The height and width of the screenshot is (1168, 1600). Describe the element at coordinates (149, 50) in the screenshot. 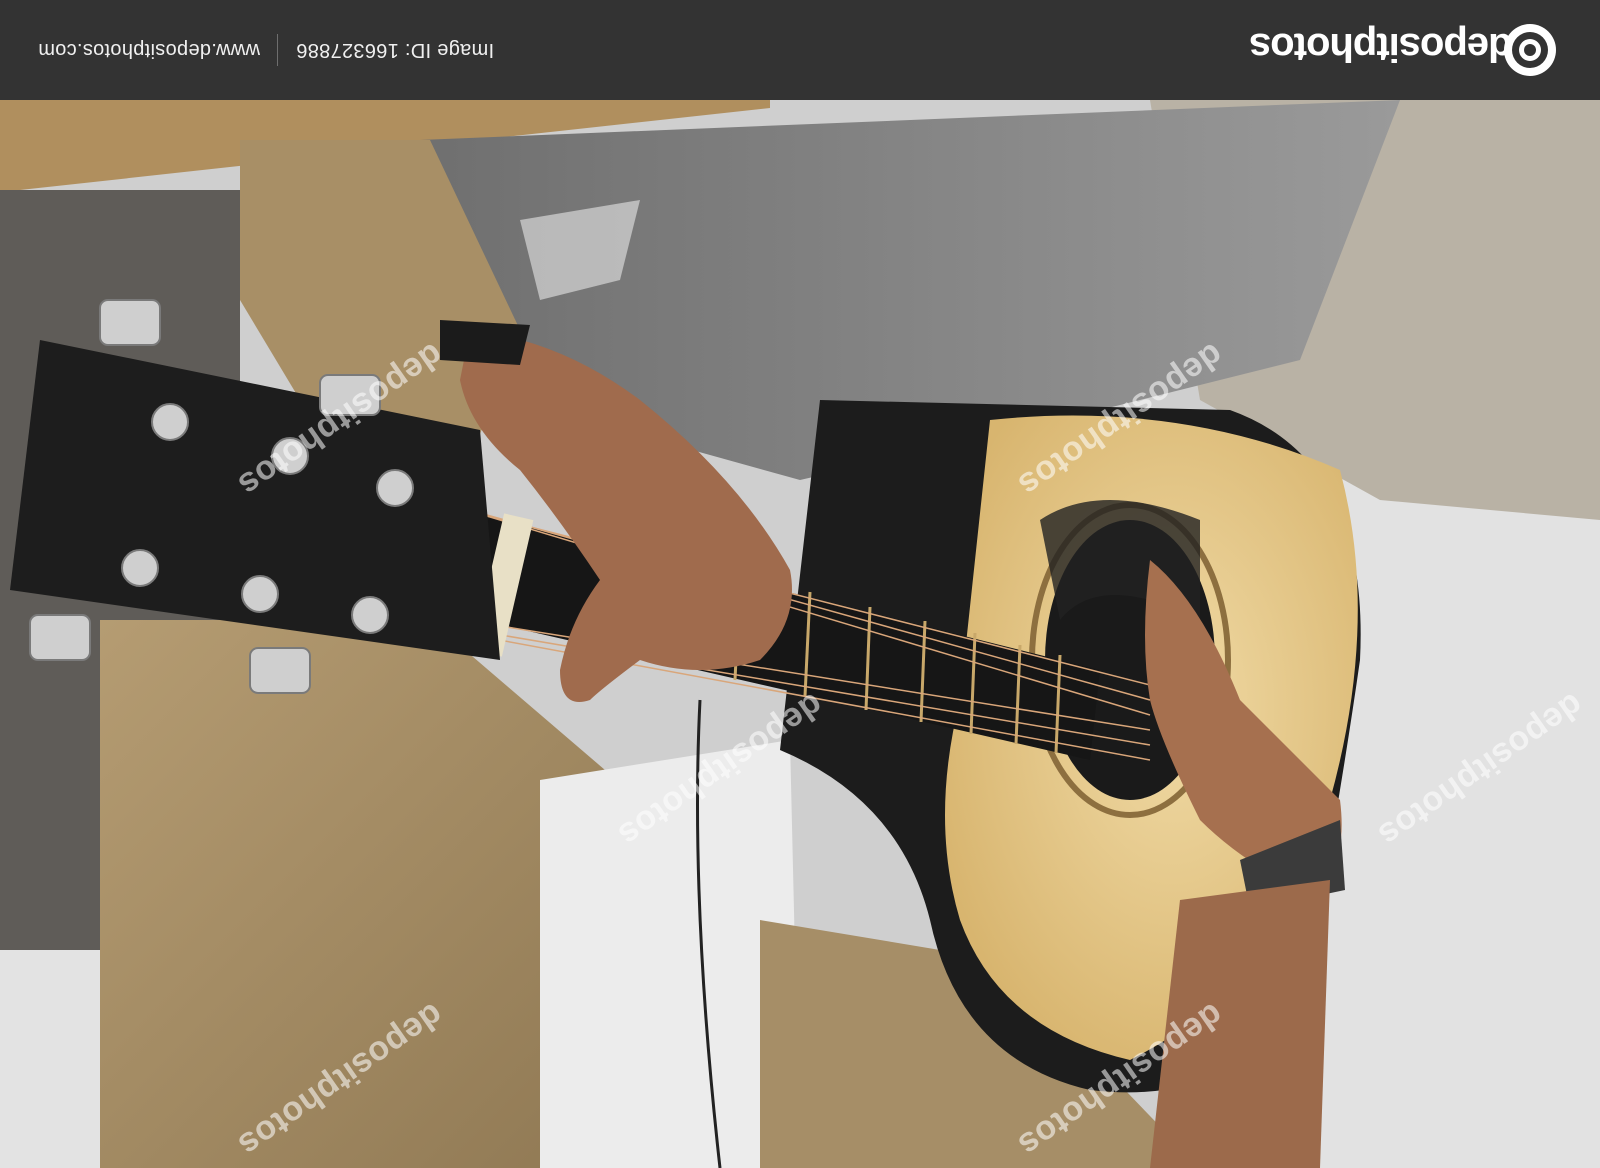

I see `website-url: www.depositphotos.com` at that location.